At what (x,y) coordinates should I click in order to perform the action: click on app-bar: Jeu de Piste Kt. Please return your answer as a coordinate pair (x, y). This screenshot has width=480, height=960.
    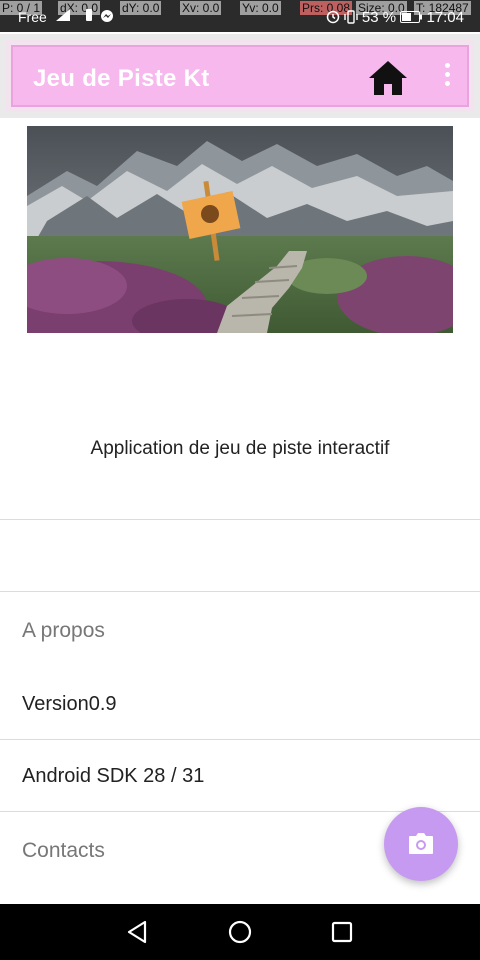
    Looking at the image, I should click on (240, 76).